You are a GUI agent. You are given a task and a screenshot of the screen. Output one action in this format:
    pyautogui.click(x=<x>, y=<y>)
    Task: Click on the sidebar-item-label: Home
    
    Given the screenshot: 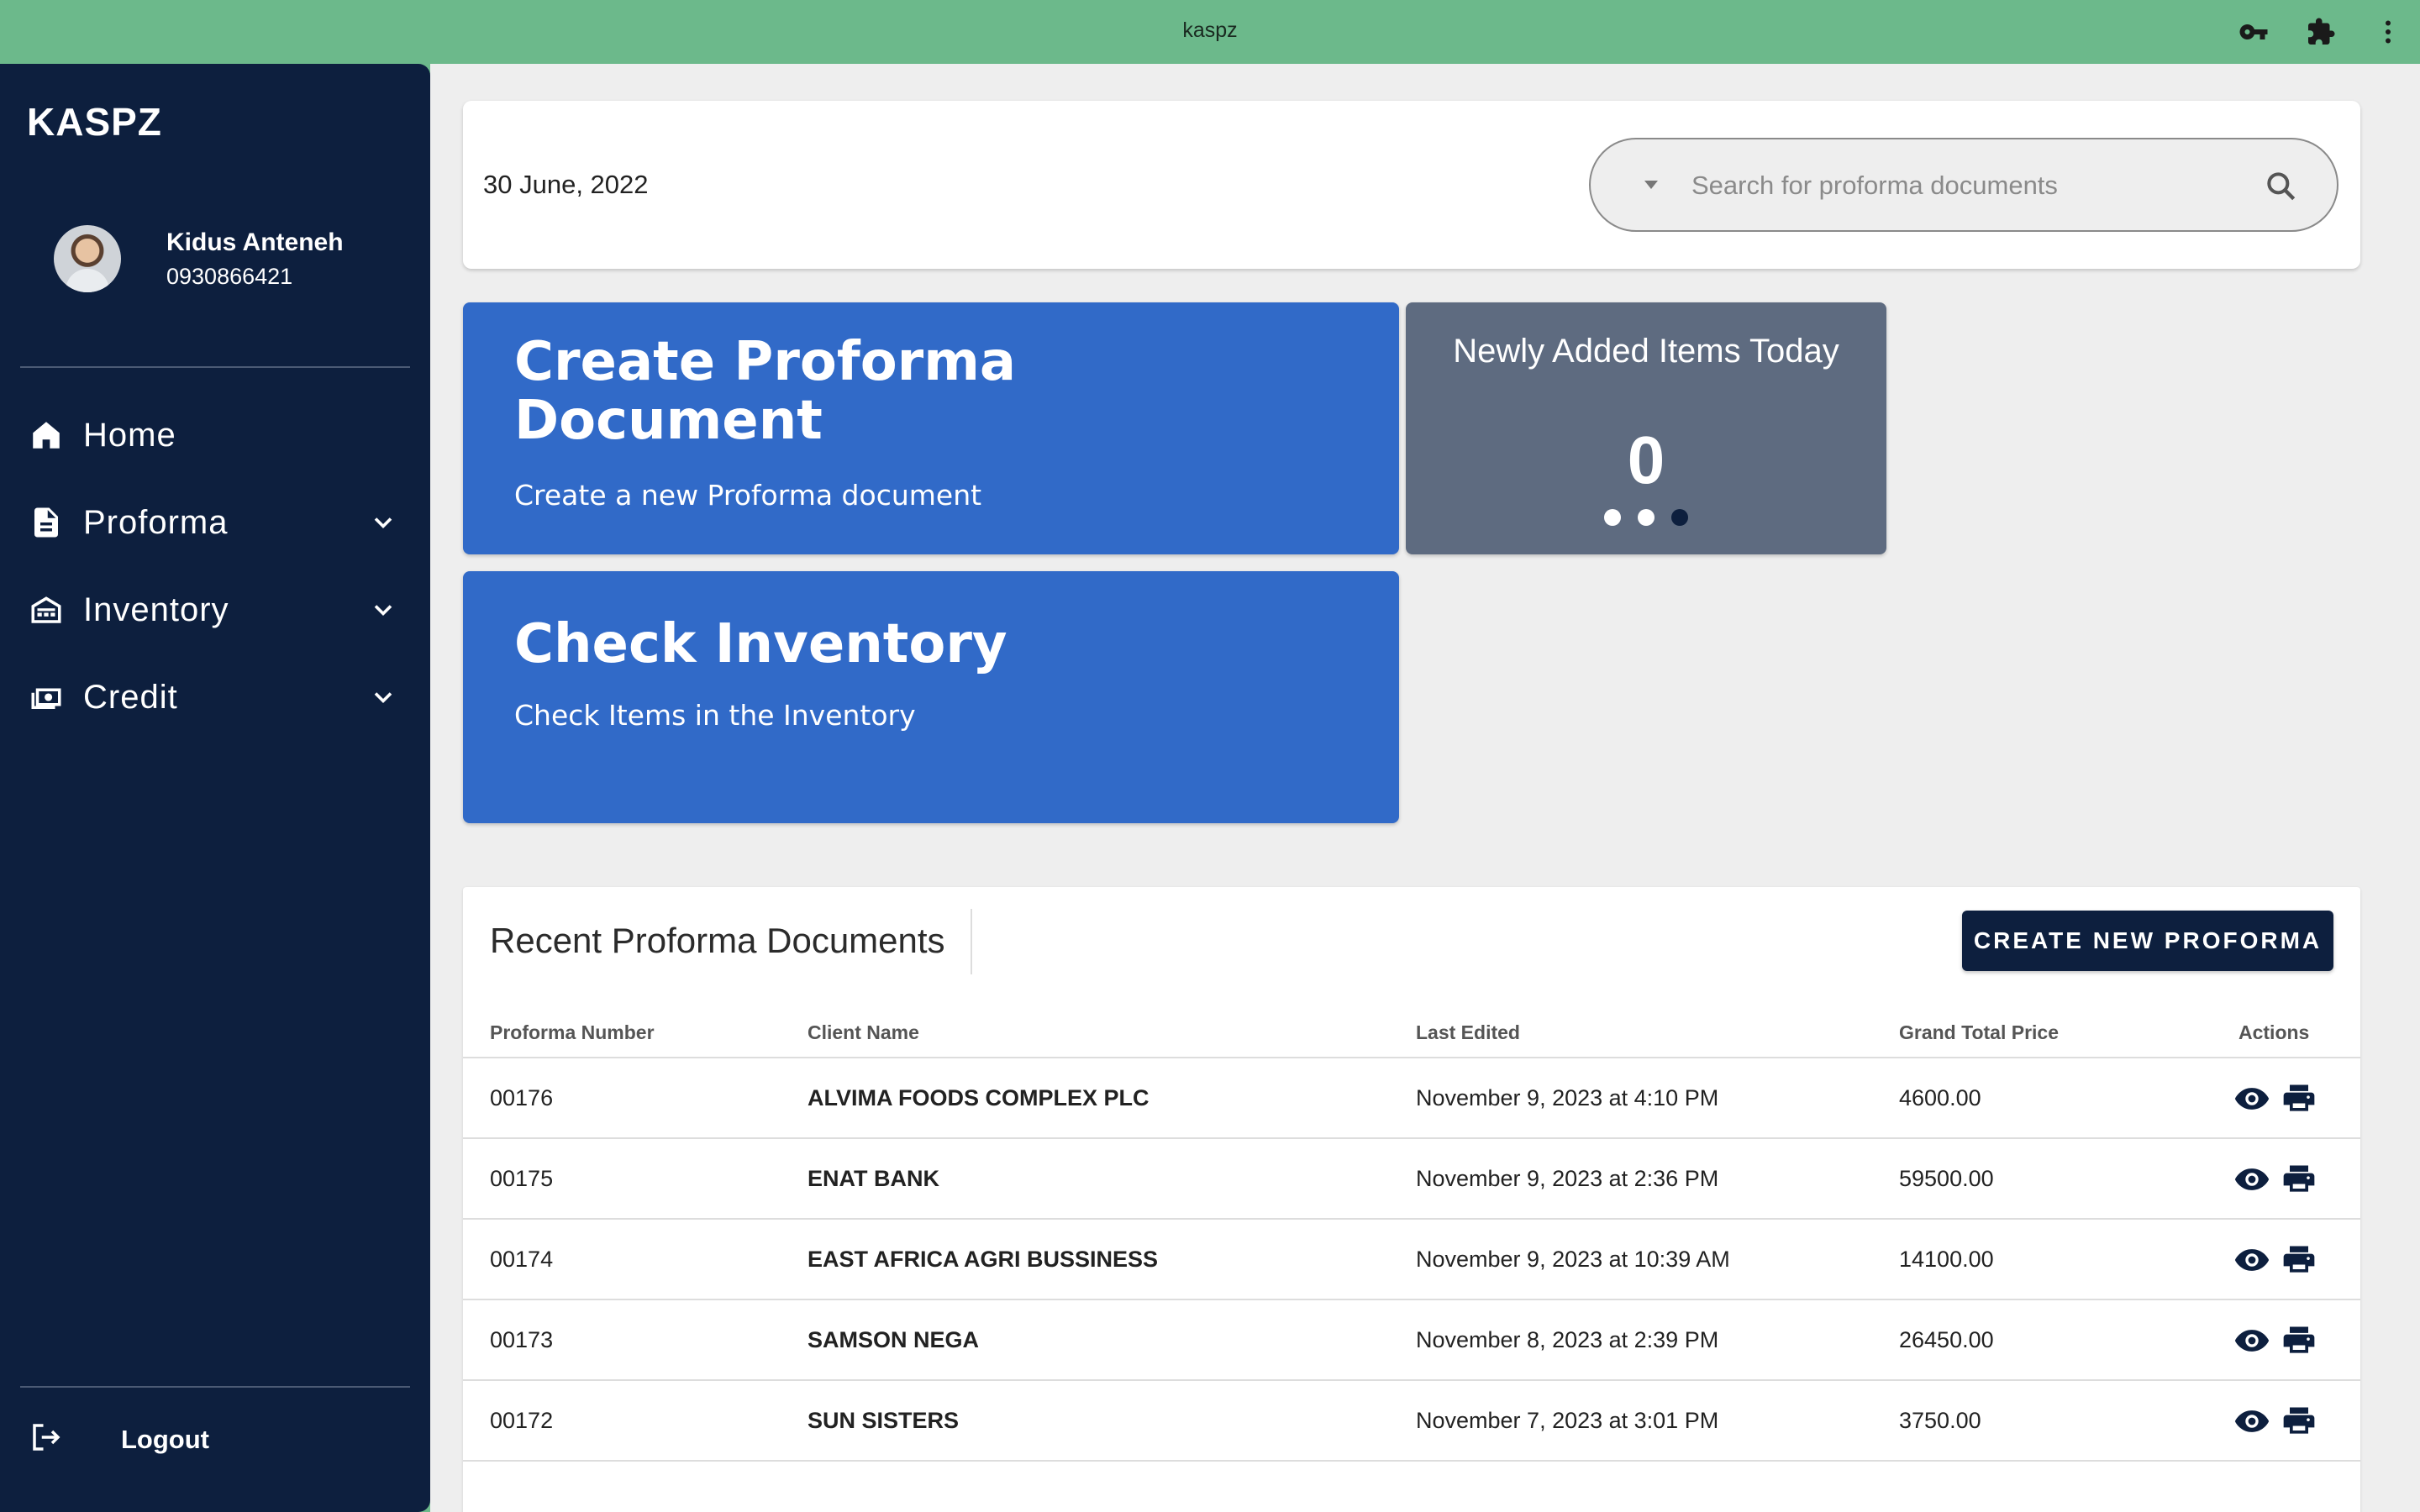 What is the action you would take?
    pyautogui.click(x=129, y=435)
    